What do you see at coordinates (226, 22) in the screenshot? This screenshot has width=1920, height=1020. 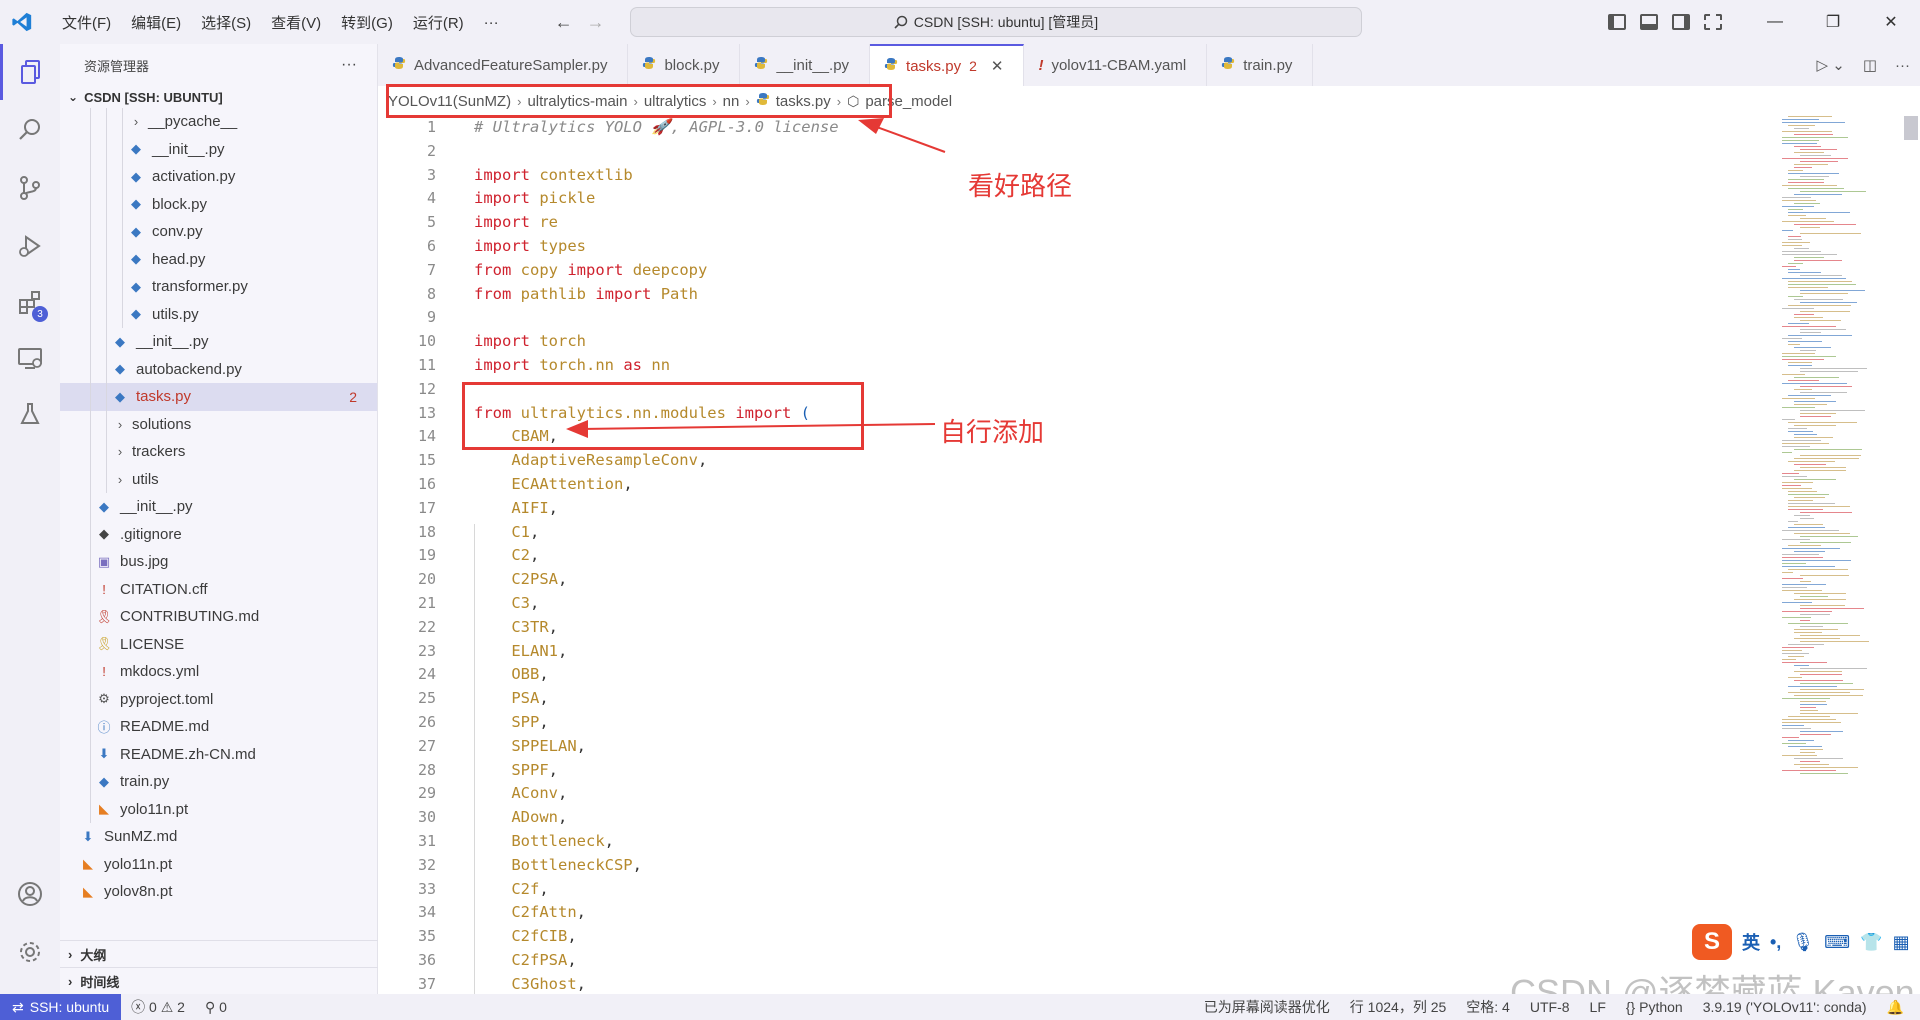 I see `menu-selection: 选择(S)` at bounding box center [226, 22].